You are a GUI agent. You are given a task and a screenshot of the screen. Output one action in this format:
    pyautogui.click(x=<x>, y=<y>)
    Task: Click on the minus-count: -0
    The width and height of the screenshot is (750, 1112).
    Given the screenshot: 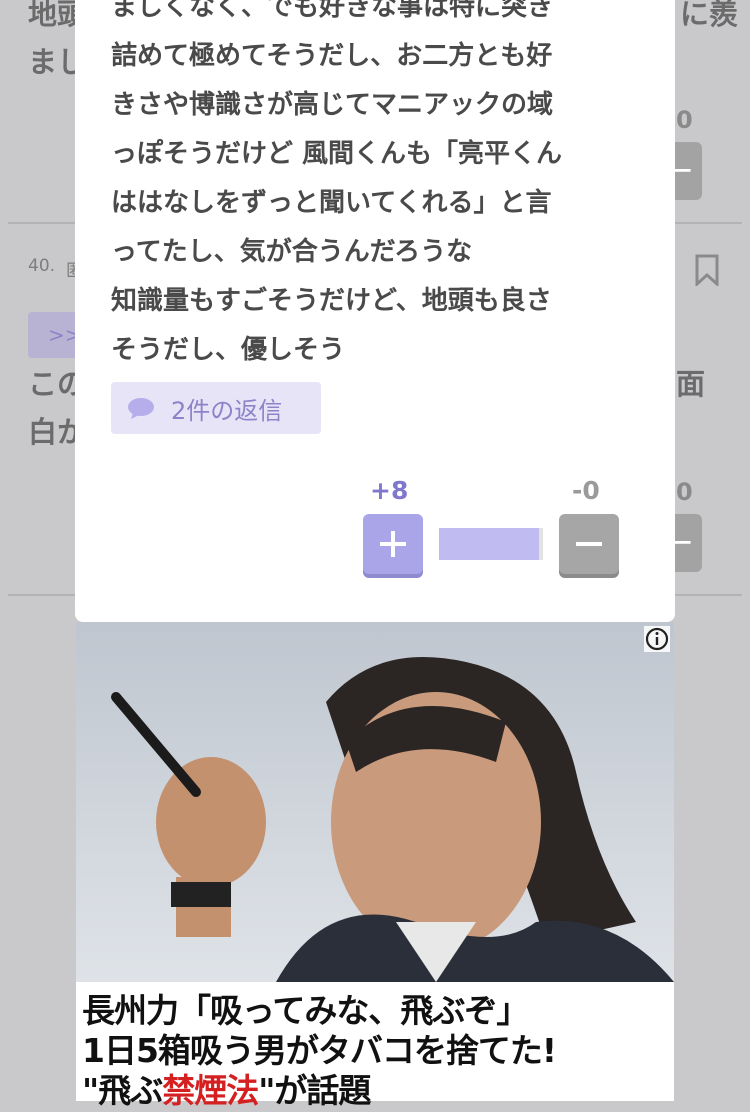 What is the action you would take?
    pyautogui.click(x=586, y=490)
    